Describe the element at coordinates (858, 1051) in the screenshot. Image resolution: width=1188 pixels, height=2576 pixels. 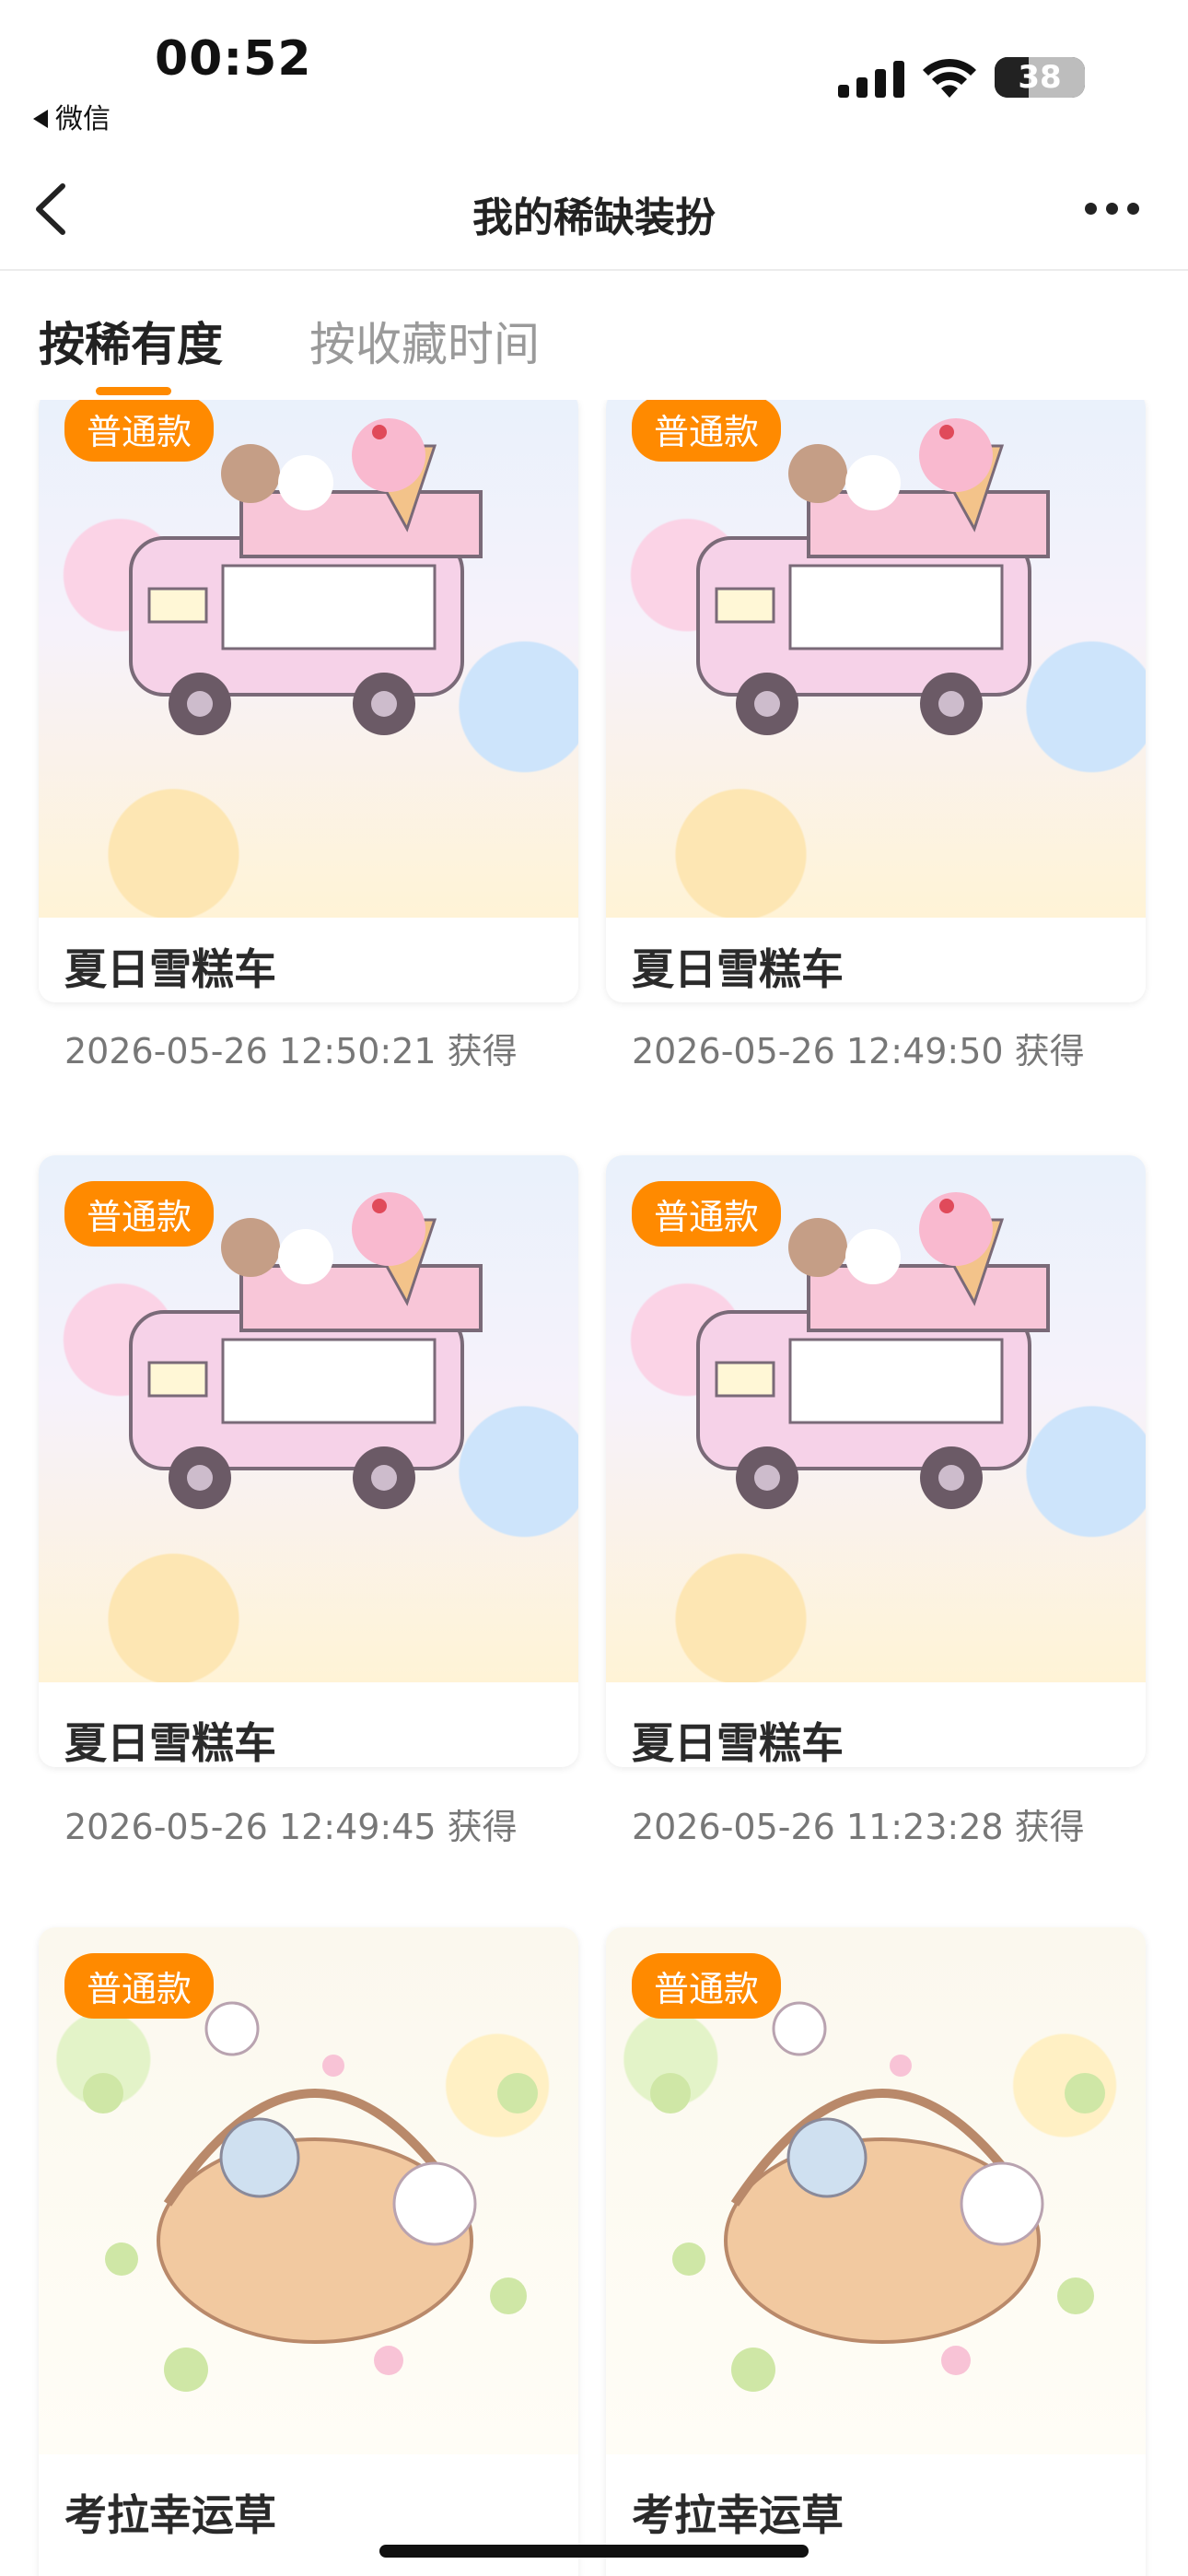
I see `outfit-acquired-date: 2026-05-26 12:49:50 获得` at that location.